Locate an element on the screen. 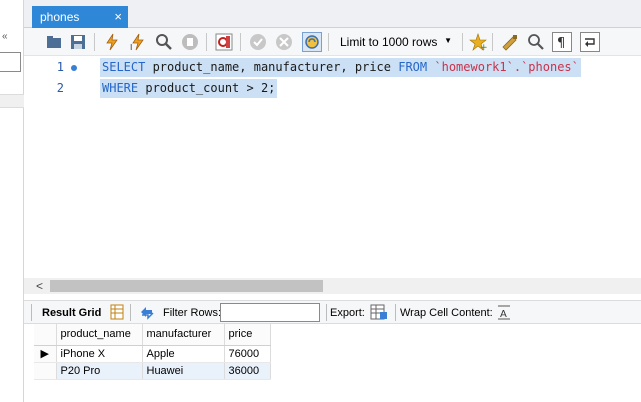  chevron-collapse-icon: « is located at coordinates (5, 36).